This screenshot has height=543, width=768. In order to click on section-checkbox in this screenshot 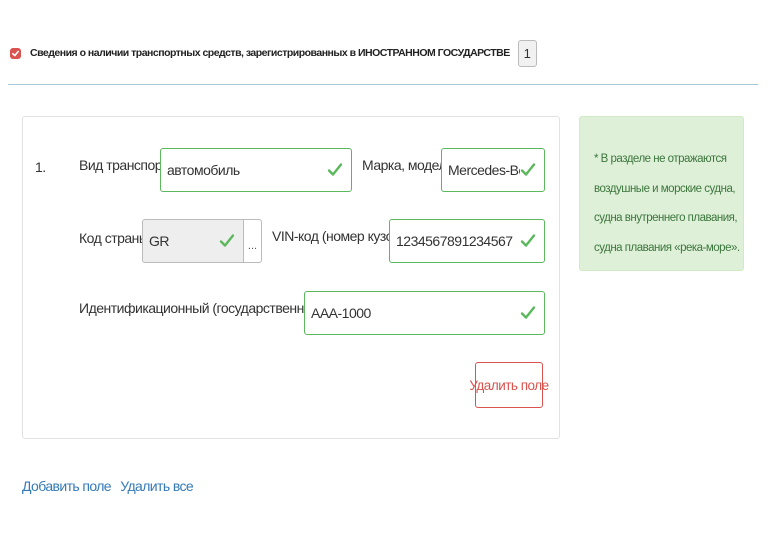, I will do `click(15, 53)`.